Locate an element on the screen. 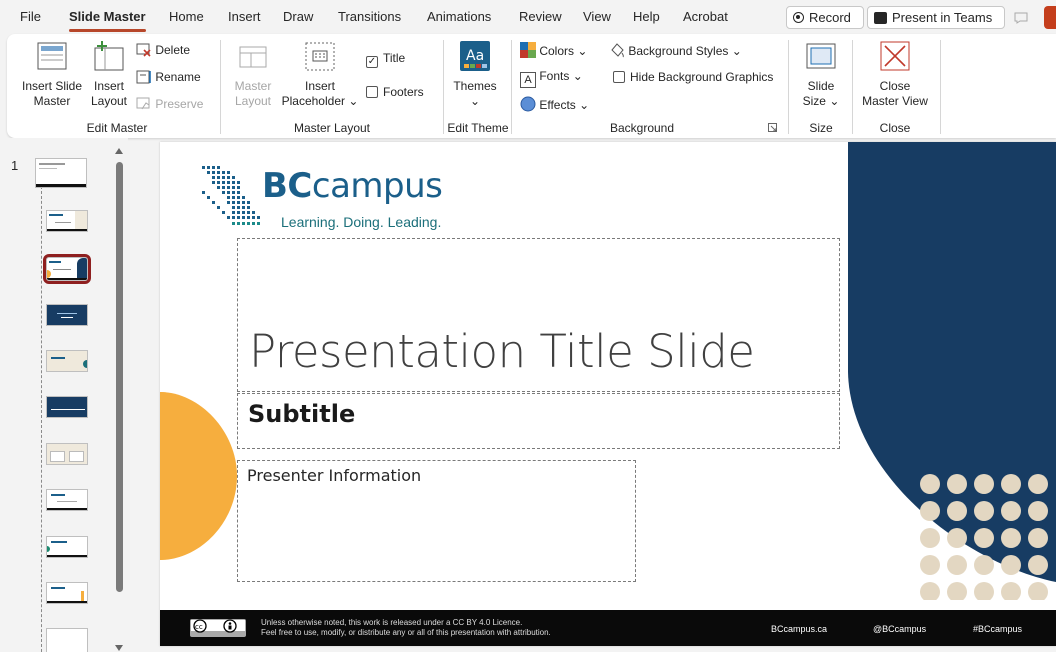 The width and height of the screenshot is (1056, 652). title-checkbox: ✓ Title is located at coordinates (385, 59).